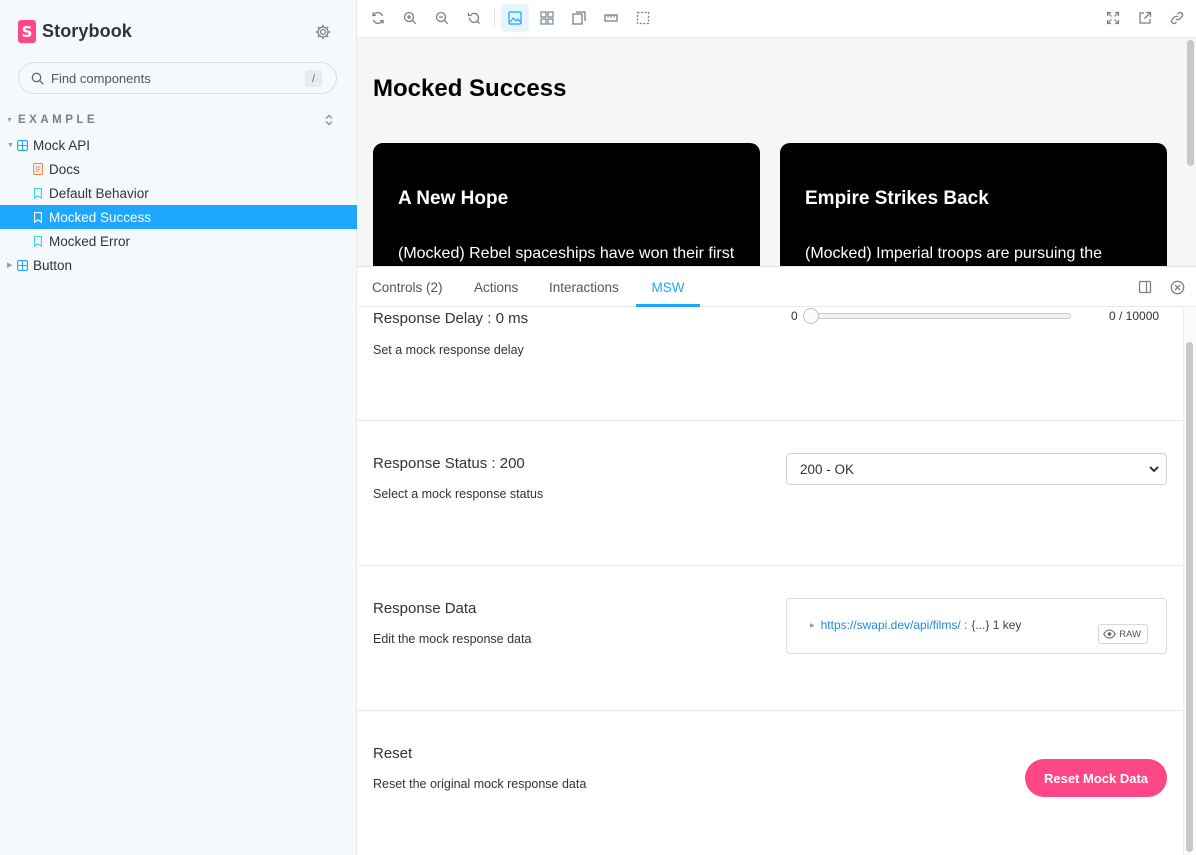 This screenshot has width=1196, height=855. Describe the element at coordinates (90, 241) in the screenshot. I see `tree-item-label: Mocked Error` at that location.